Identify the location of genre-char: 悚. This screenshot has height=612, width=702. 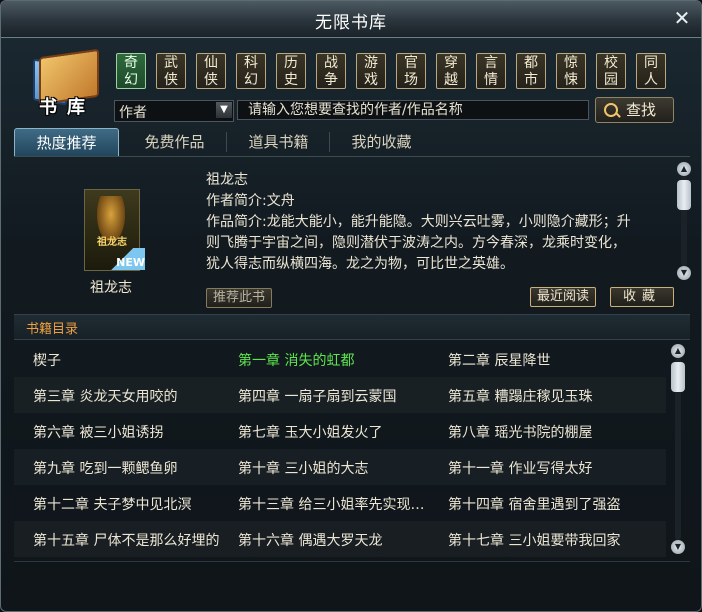
(571, 80).